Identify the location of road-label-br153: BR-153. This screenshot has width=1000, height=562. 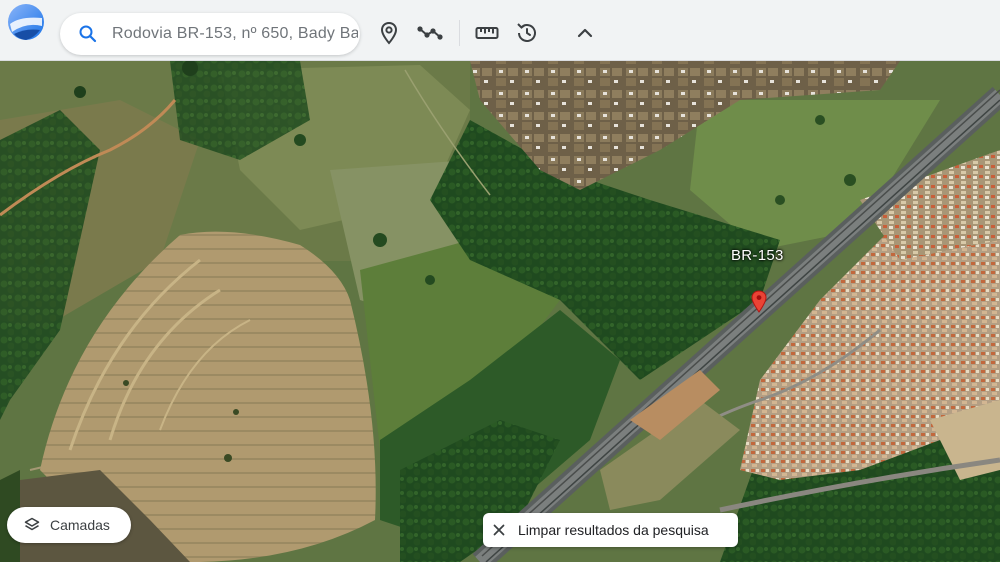
(757, 255).